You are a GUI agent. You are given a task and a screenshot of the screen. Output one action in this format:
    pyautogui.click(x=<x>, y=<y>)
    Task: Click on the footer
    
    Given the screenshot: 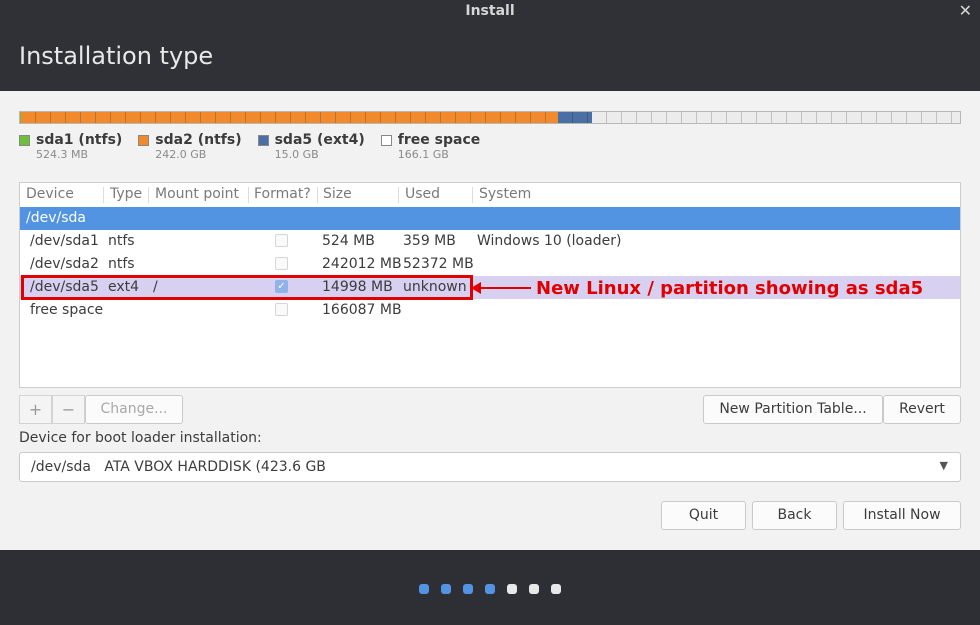 What is the action you would take?
    pyautogui.click(x=490, y=587)
    